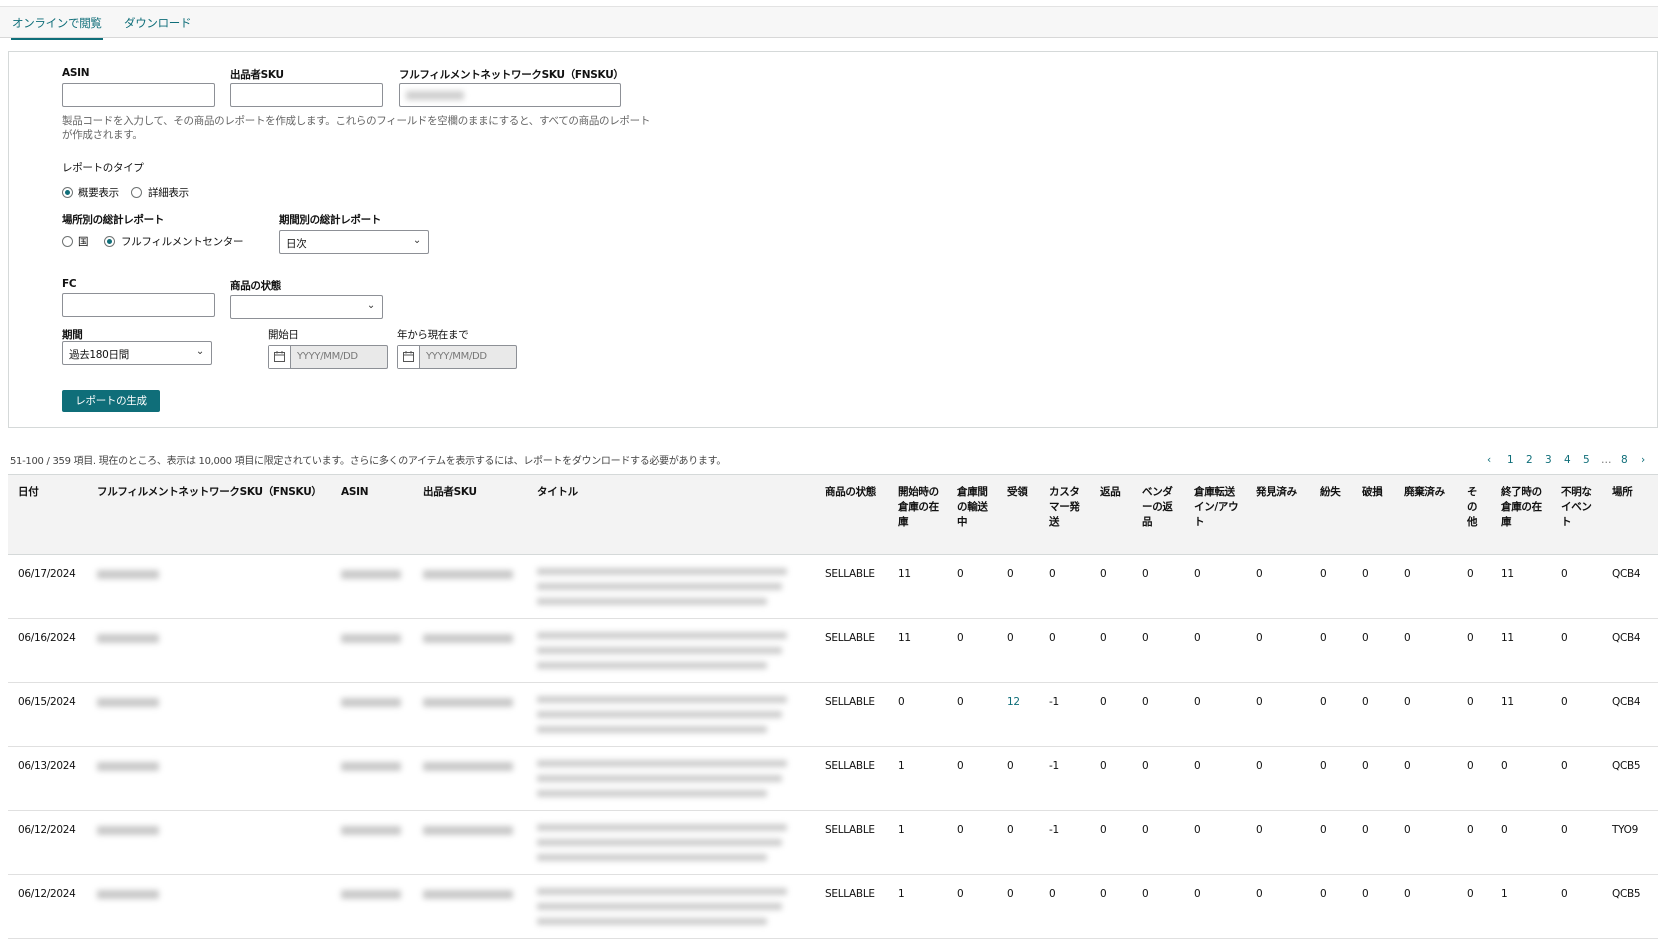 The width and height of the screenshot is (1662, 945). Describe the element at coordinates (833, 714) in the screenshot. I see `table-row: 06/15/2024 SELLABLE 0 0 12 -1 0 0 0 0 0 0 0 0 11 0 QCB4` at that location.